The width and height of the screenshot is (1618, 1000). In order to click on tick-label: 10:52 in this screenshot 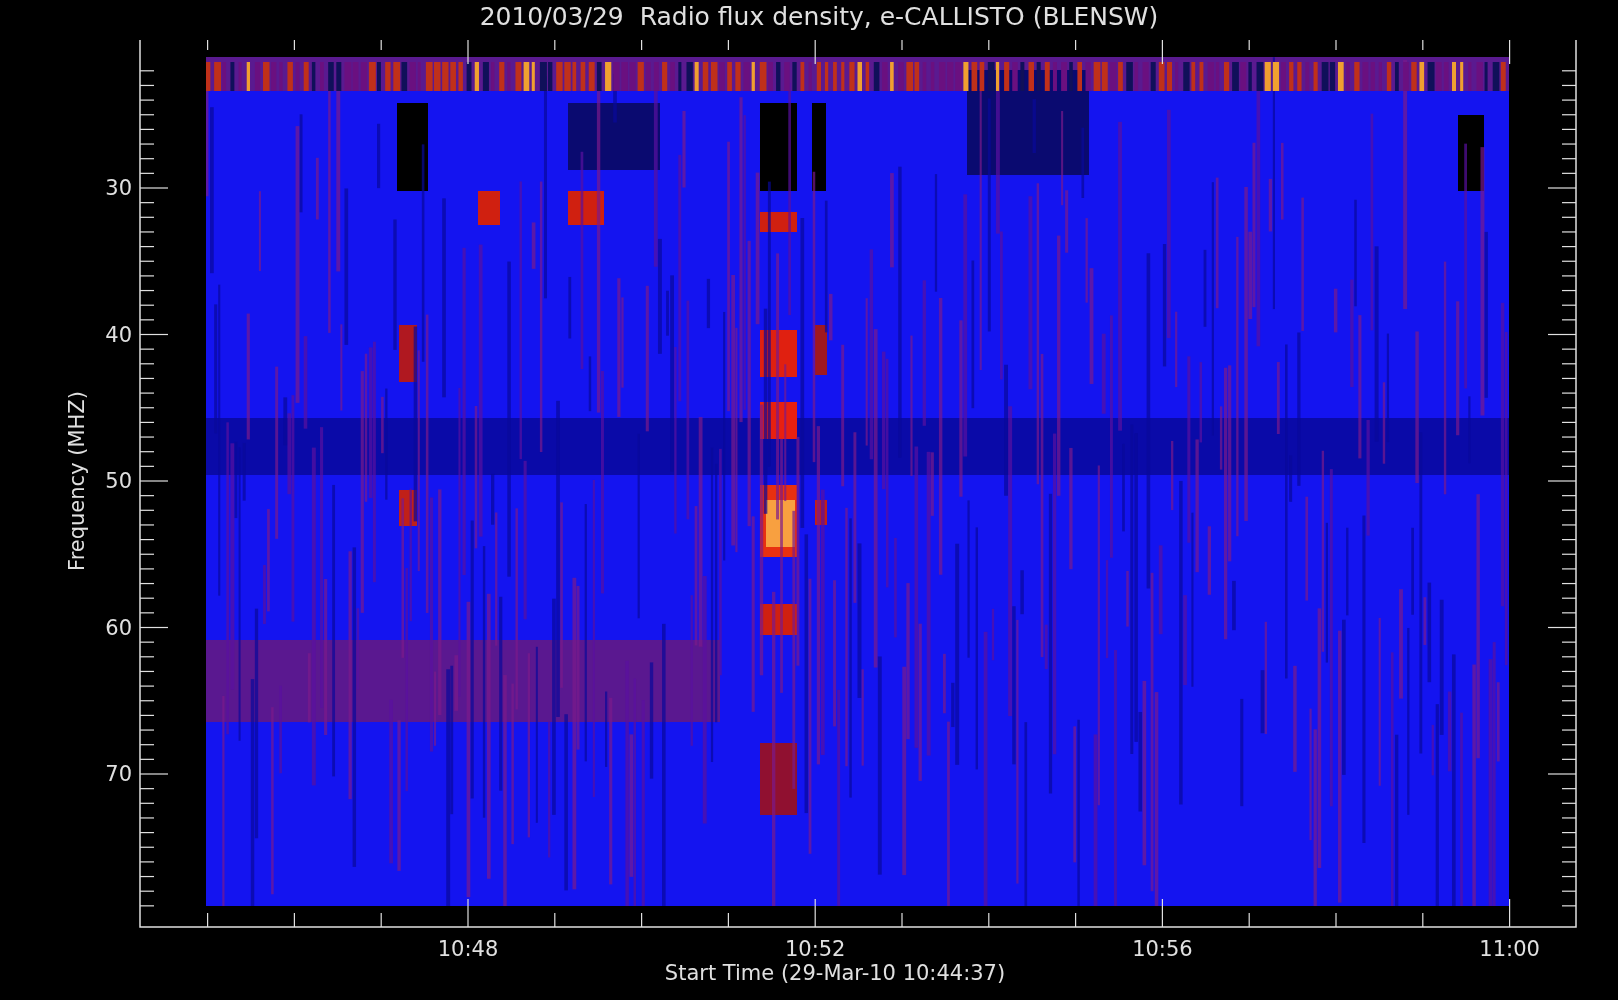, I will do `click(815, 949)`.